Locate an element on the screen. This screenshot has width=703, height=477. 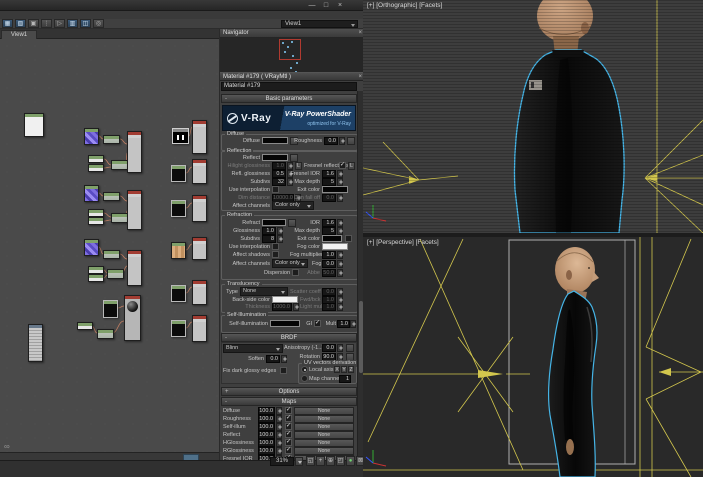
material-node-white is located at coordinates (34, 125).